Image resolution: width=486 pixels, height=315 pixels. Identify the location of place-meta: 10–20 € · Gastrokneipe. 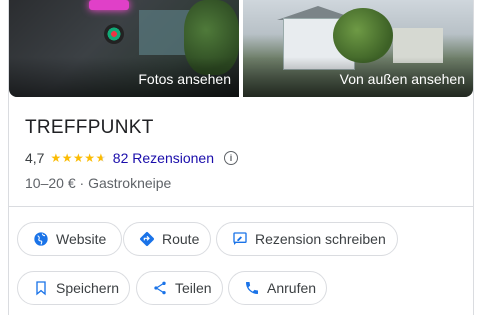
(98, 183).